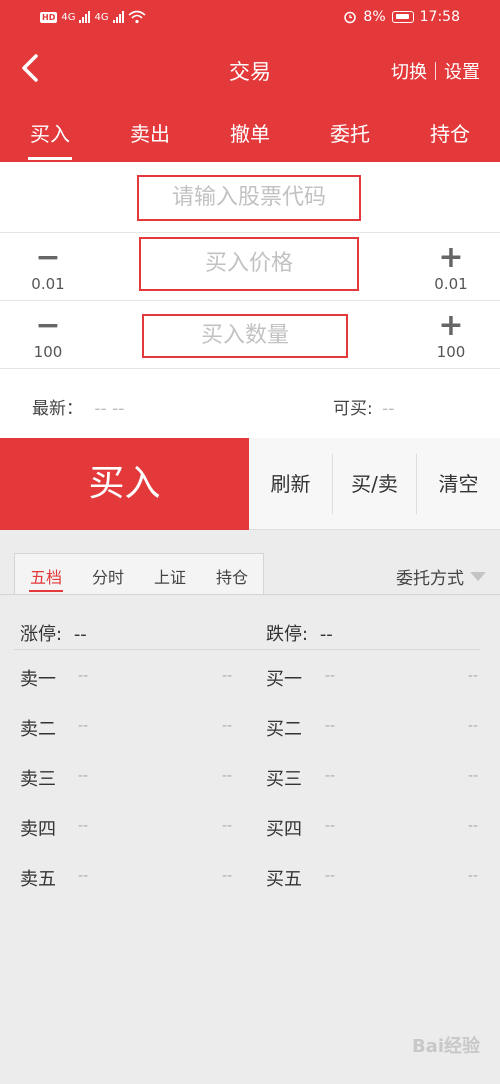 Image resolution: width=500 pixels, height=1084 pixels. What do you see at coordinates (108, 574) in the screenshot?
I see `subtab-intraday: 分时` at bounding box center [108, 574].